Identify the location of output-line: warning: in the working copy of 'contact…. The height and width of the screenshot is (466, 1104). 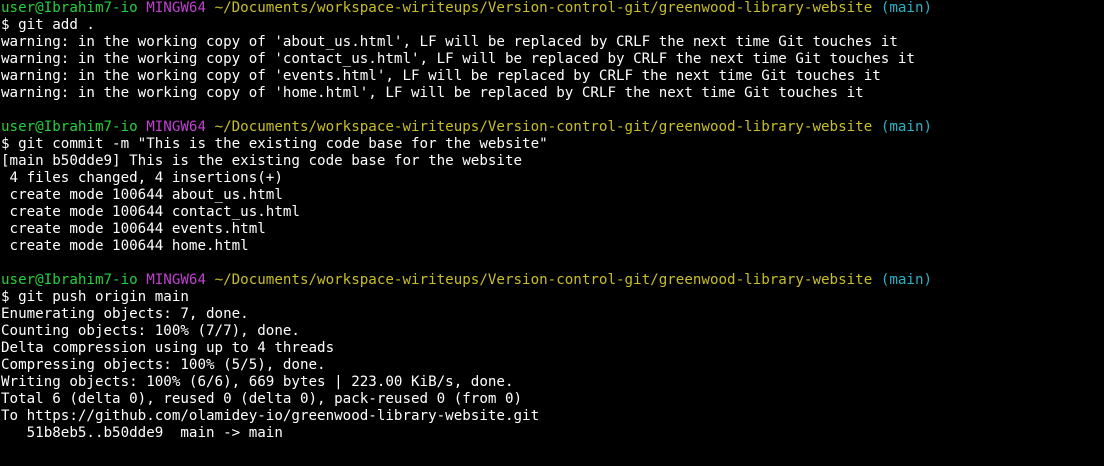
(458, 59).